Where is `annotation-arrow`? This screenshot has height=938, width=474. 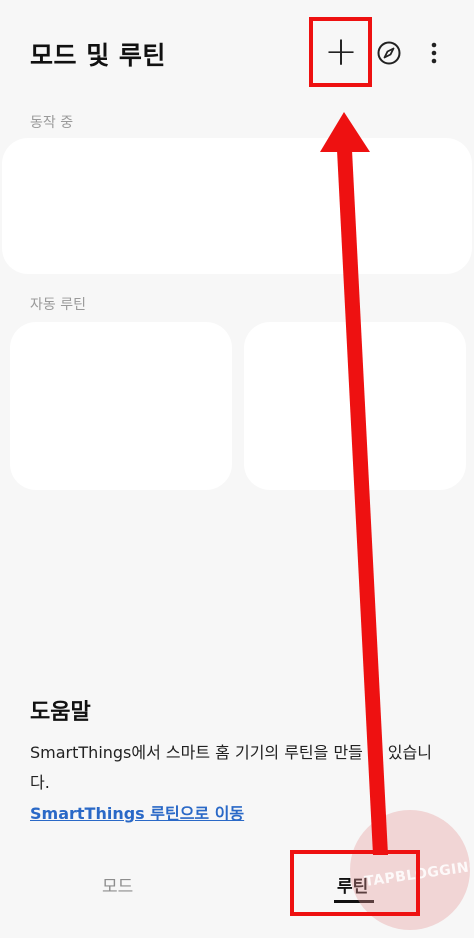
annotation-arrow is located at coordinates (354, 483).